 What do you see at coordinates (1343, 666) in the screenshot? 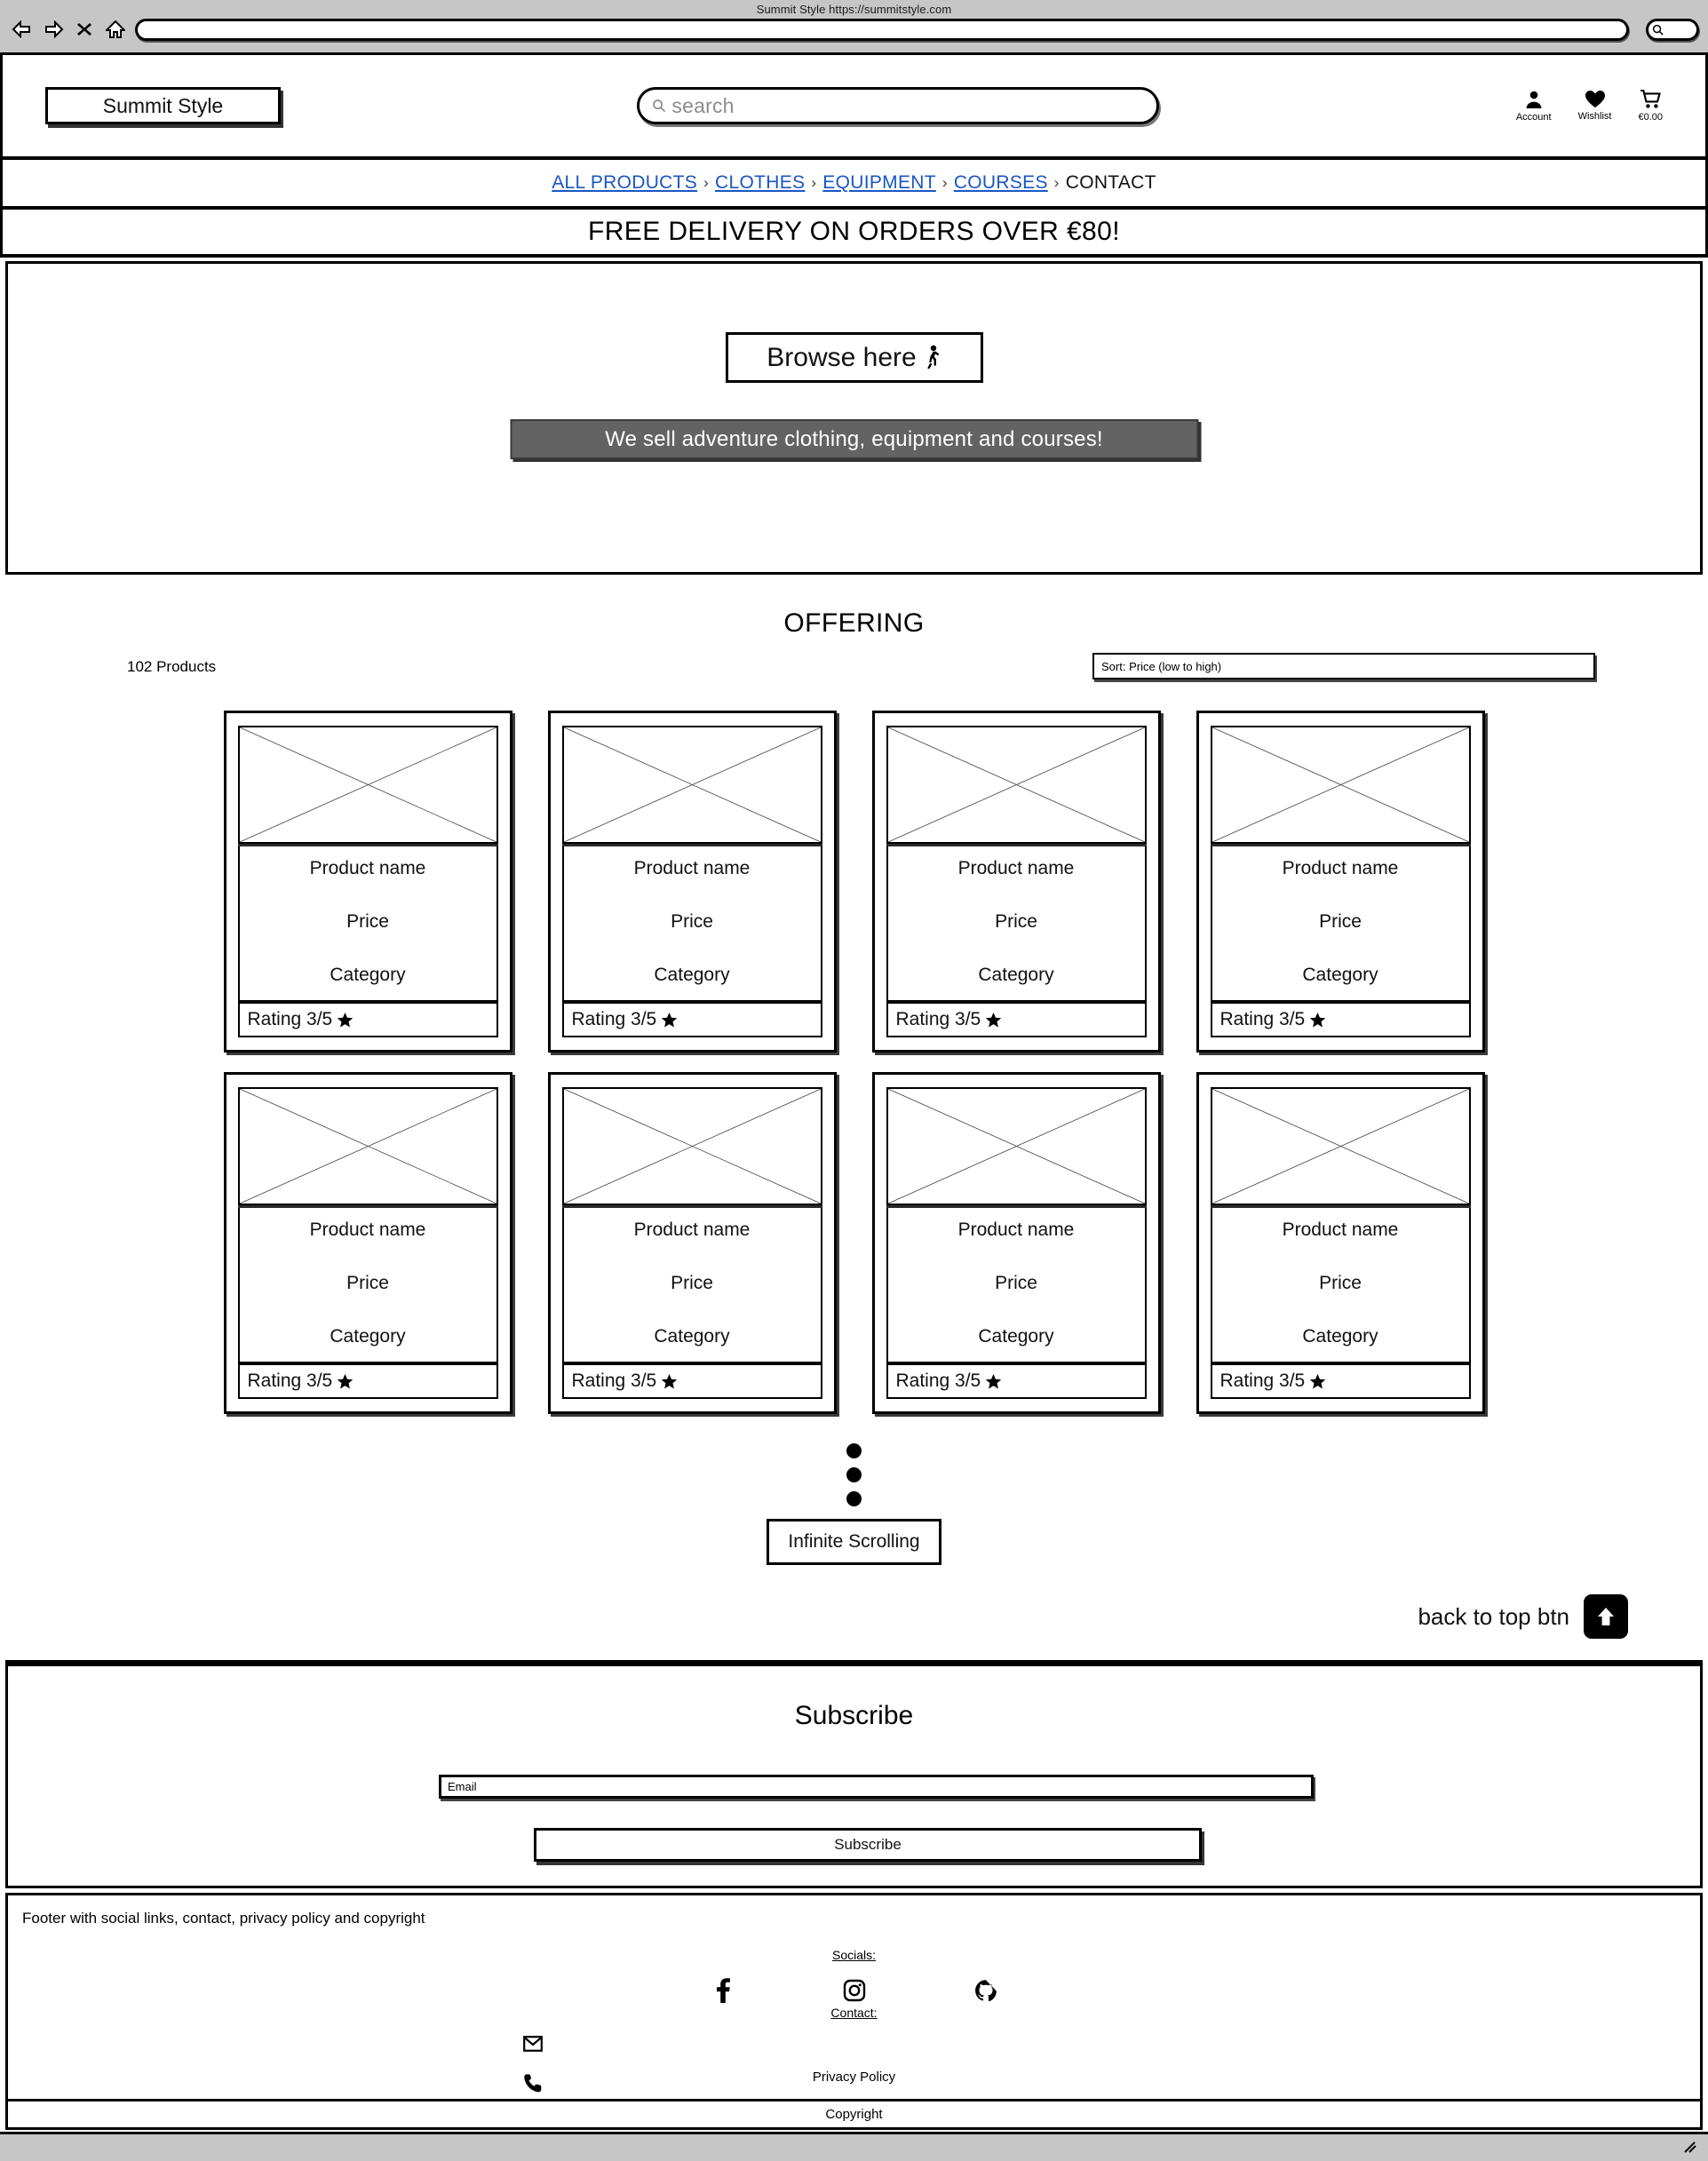
I see `sort-dropdown: Sort: Price (low to high)` at bounding box center [1343, 666].